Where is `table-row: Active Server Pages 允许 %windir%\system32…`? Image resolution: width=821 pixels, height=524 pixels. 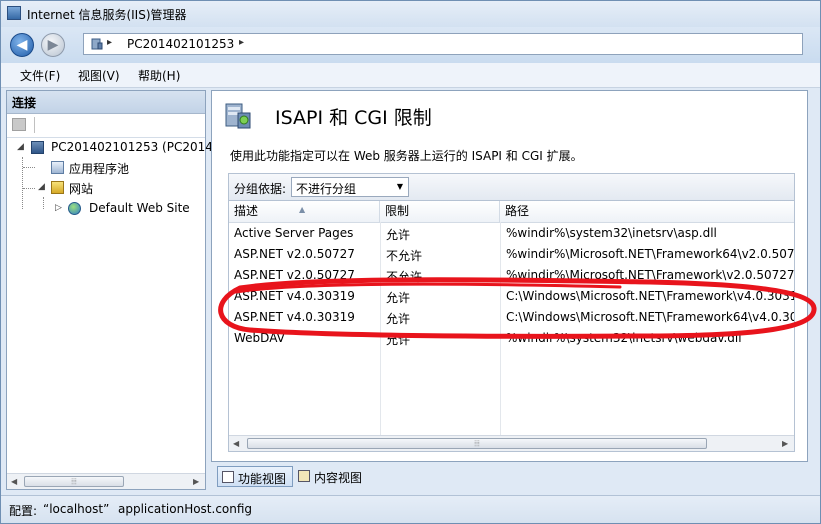
table-row: Active Server Pages 允许 %windir%\system32… is located at coordinates (511, 233).